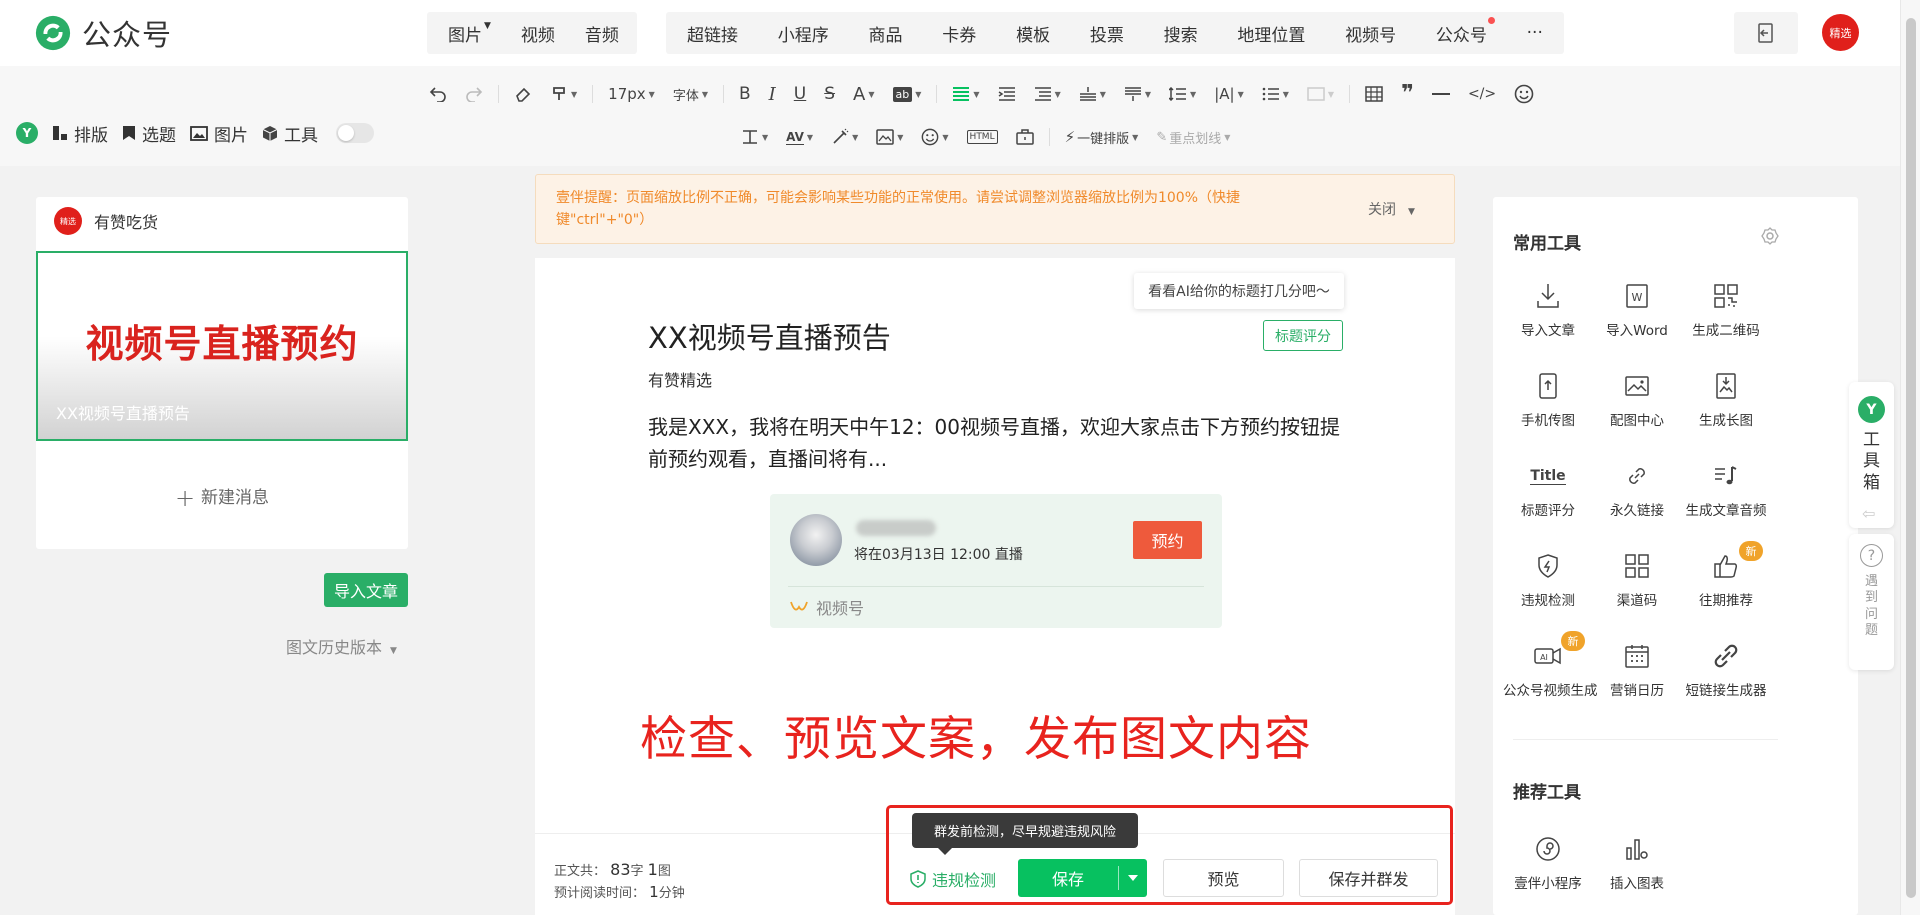  Describe the element at coordinates (469, 33) in the screenshot. I see `nav-item-0: 图片 ▼` at that location.